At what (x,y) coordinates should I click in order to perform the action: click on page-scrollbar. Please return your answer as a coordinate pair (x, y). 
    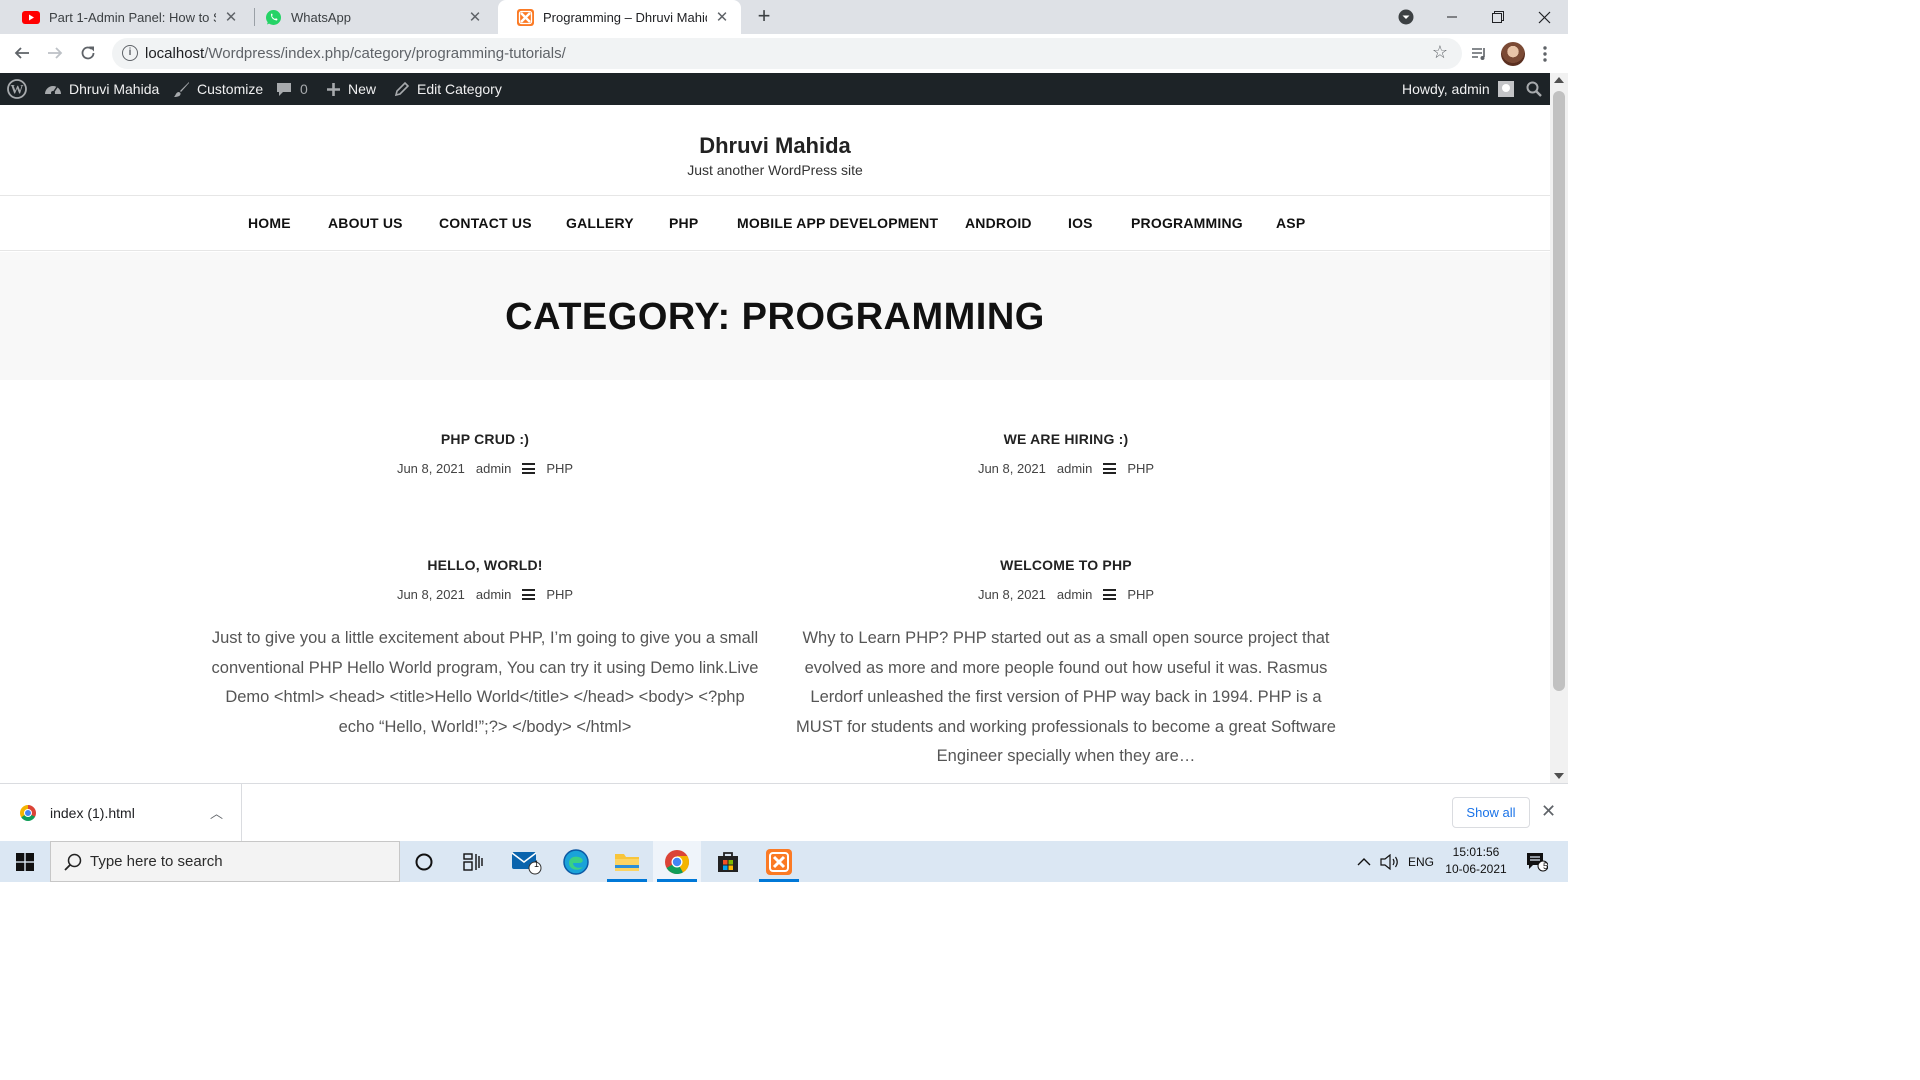
    Looking at the image, I should click on (1559, 428).